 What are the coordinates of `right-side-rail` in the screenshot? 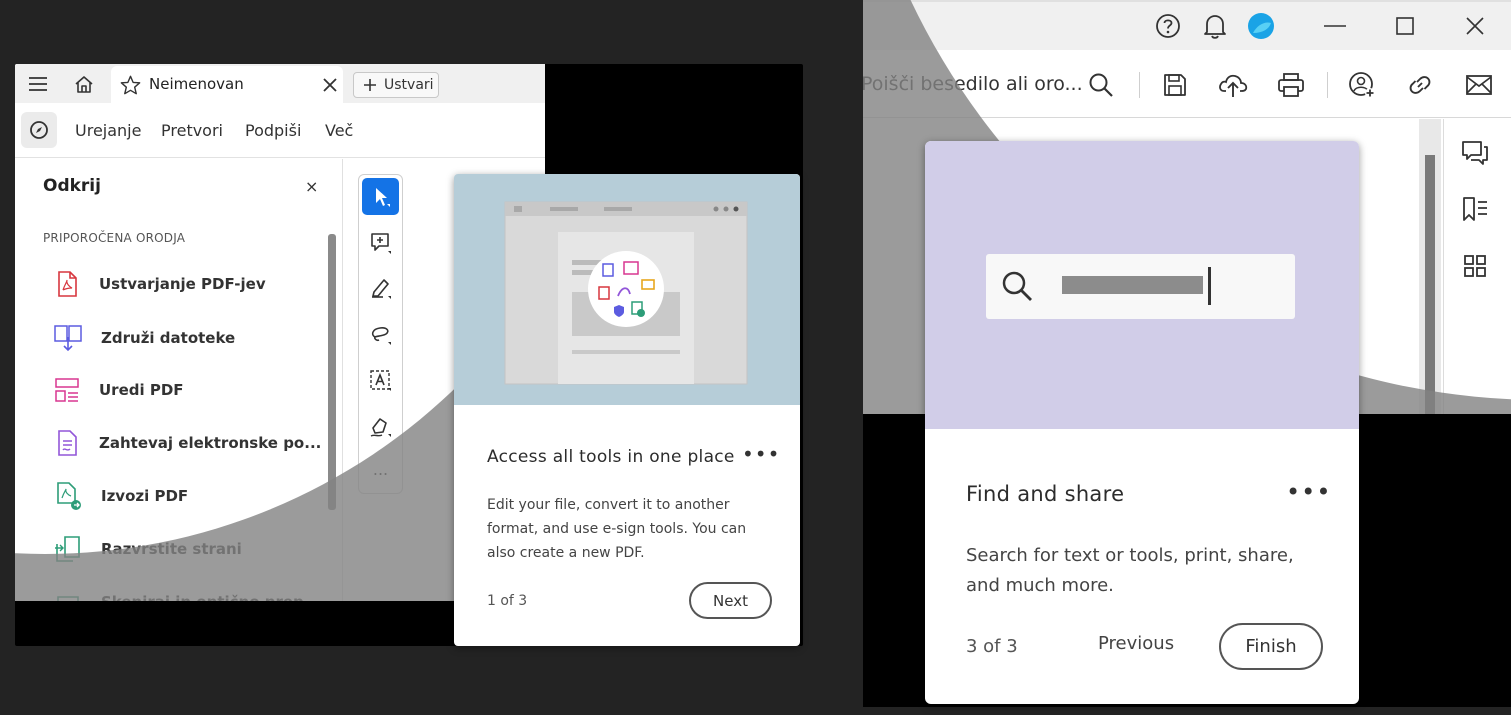 It's located at (1477, 266).